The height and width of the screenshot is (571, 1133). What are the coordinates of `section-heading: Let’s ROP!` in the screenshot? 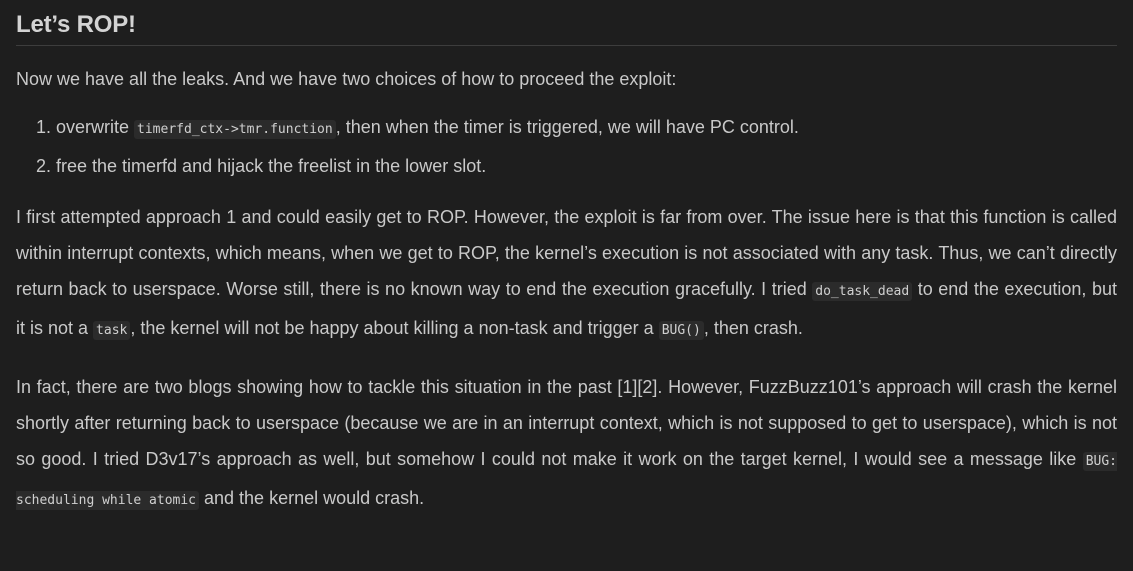 It's located at (566, 23).